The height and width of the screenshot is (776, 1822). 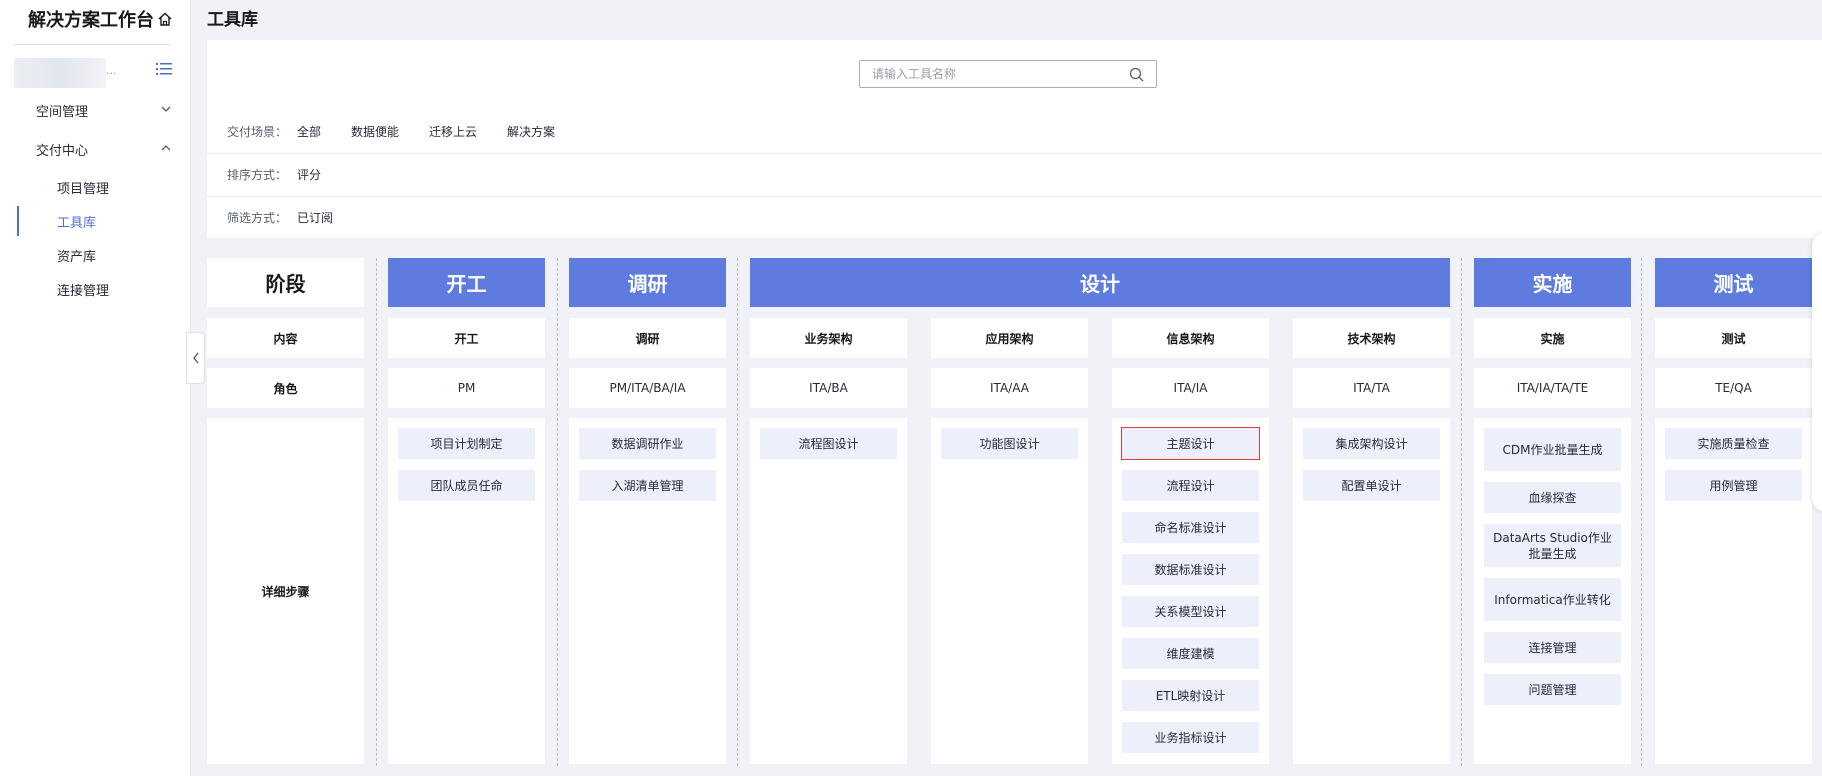 What do you see at coordinates (647, 338) in the screenshot?
I see `content-cell: 调研` at bounding box center [647, 338].